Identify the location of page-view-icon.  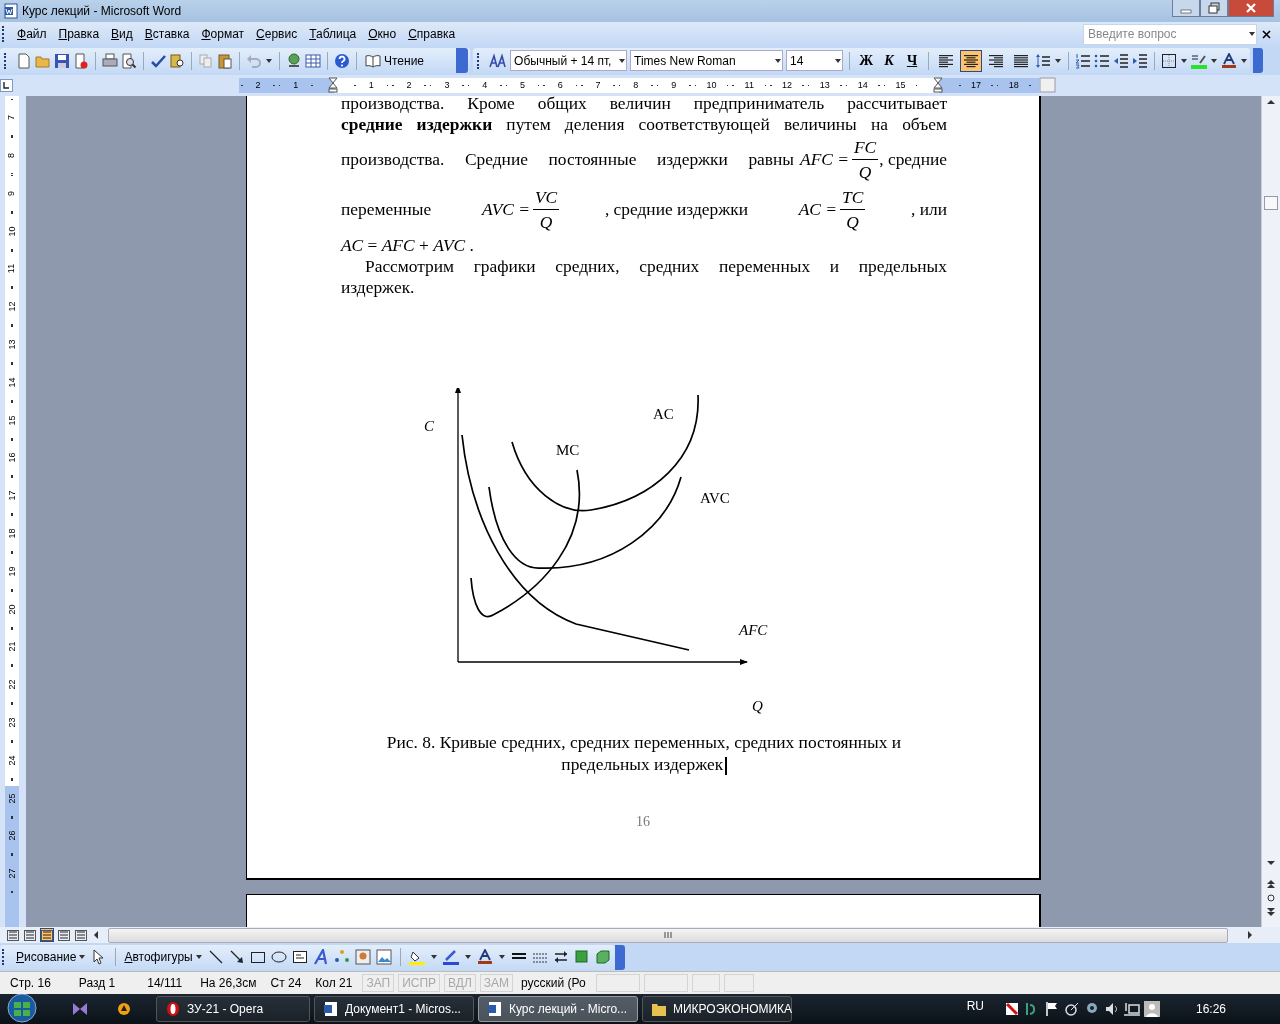
(47, 935).